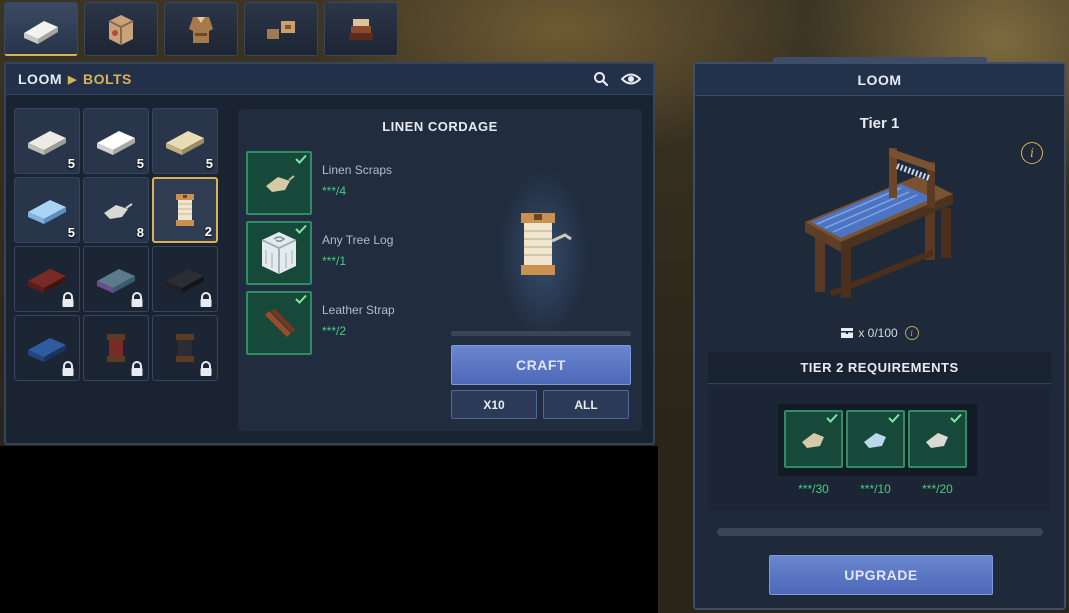 Image resolution: width=1069 pixels, height=613 pixels. What do you see at coordinates (1032, 153) in the screenshot?
I see `info-icon: i` at bounding box center [1032, 153].